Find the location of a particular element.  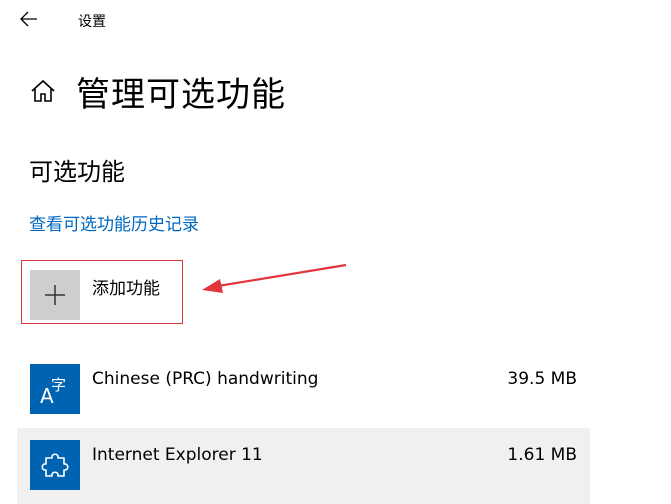

feature-item-internet-explorer: Internet Explorer 11 1.61 MB is located at coordinates (303, 466).